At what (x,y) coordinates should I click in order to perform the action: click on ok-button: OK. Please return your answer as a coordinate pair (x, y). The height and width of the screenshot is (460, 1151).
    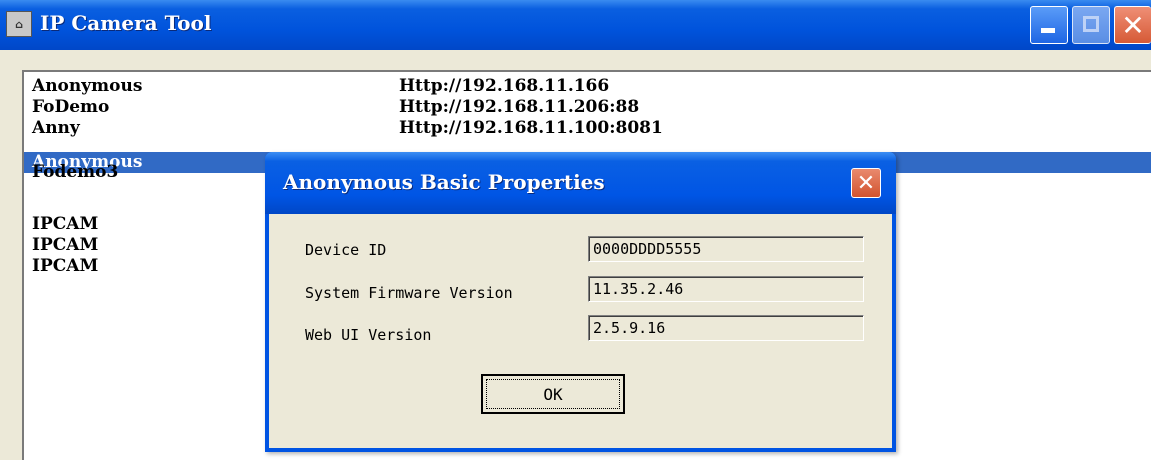
    Looking at the image, I should click on (553, 394).